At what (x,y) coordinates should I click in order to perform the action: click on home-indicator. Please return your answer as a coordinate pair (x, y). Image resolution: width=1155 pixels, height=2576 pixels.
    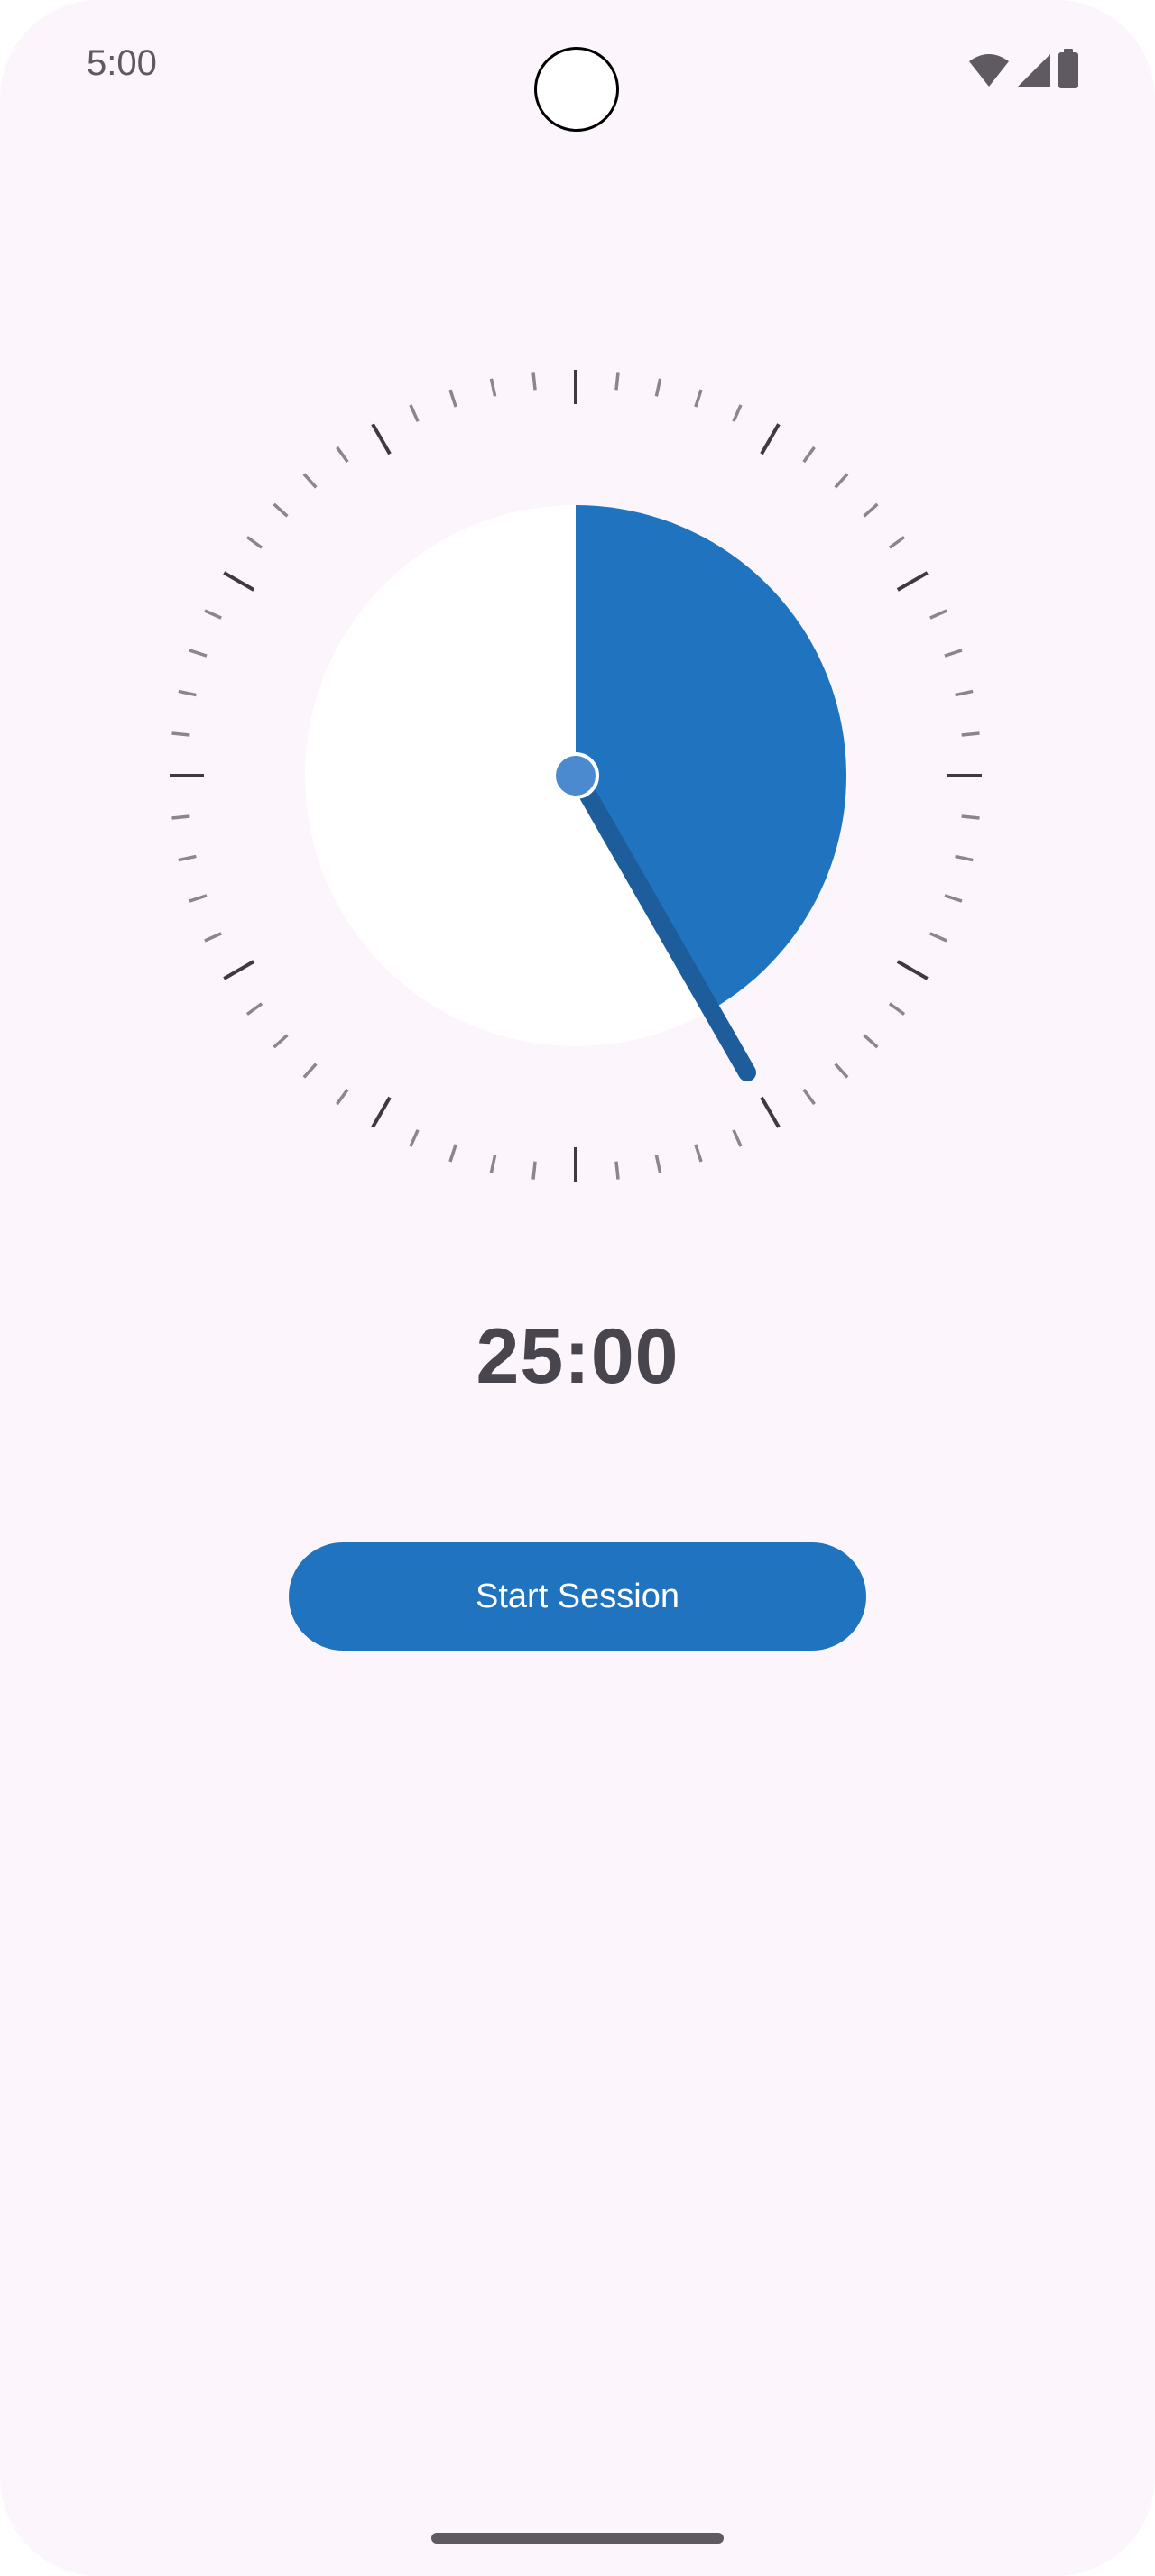
    Looking at the image, I should click on (577, 2539).